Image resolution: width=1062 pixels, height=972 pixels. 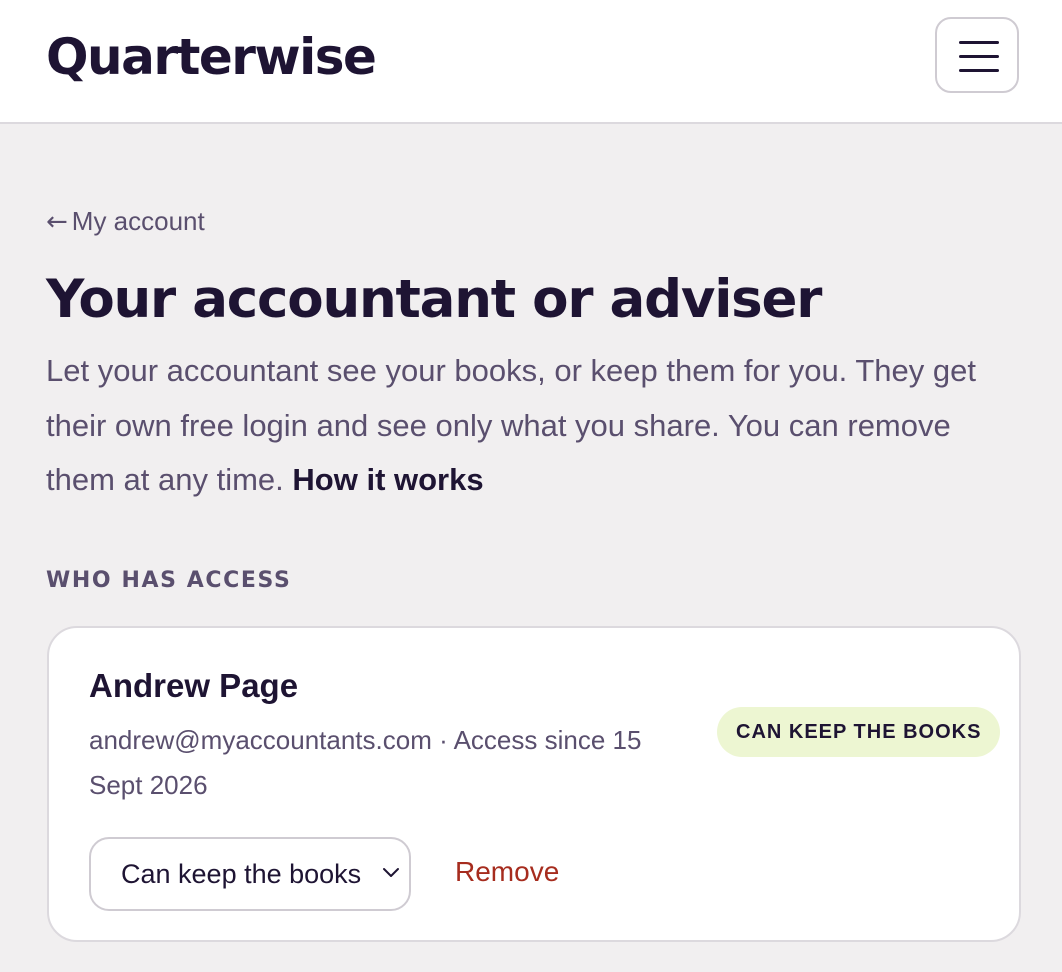 I want to click on back-to-my-account-link: ← My account, so click(x=125, y=221).